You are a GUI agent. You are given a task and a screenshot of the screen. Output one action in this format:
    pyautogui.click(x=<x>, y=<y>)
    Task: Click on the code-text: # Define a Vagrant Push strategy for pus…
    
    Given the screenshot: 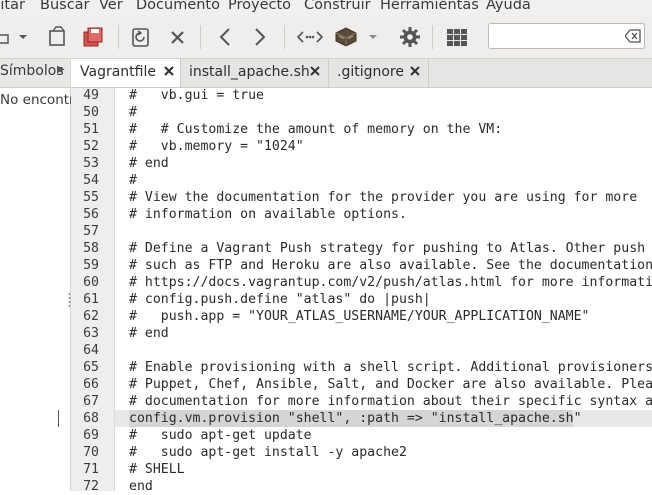 What is the action you would take?
    pyautogui.click(x=387, y=248)
    